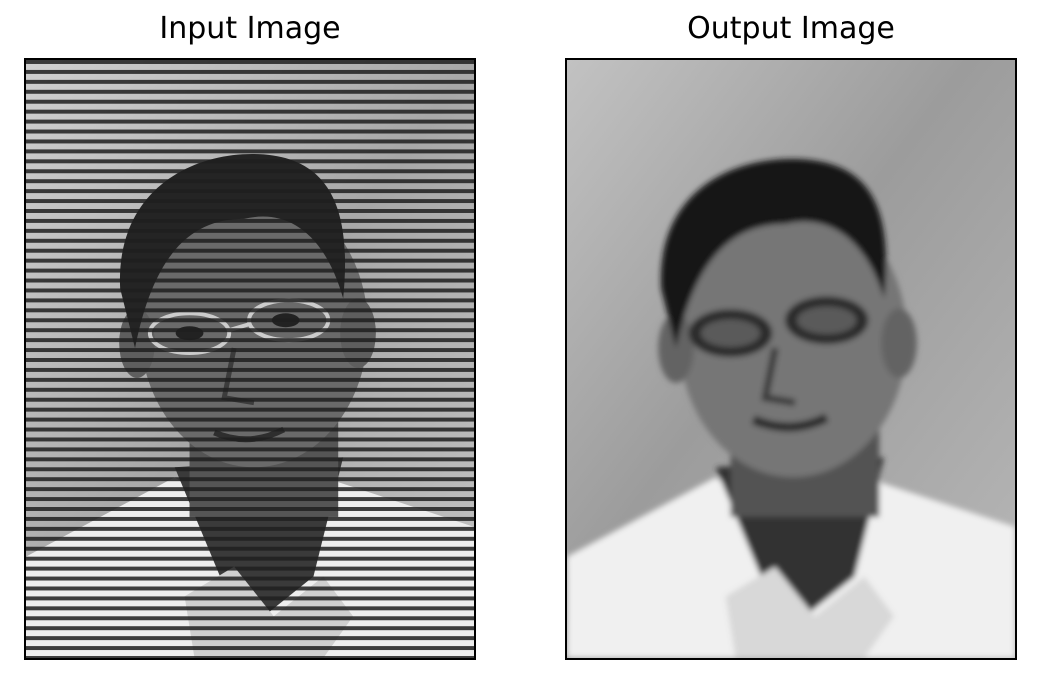 The height and width of the screenshot is (688, 1040). Describe the element at coordinates (791, 28) in the screenshot. I see `output-image-title: Output Image` at that location.